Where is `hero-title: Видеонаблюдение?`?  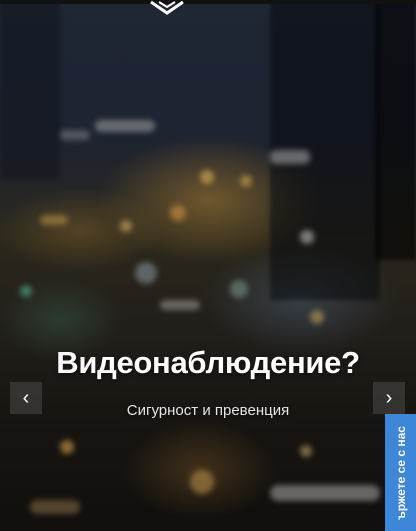
hero-title: Видеонаблюдение? is located at coordinates (208, 362).